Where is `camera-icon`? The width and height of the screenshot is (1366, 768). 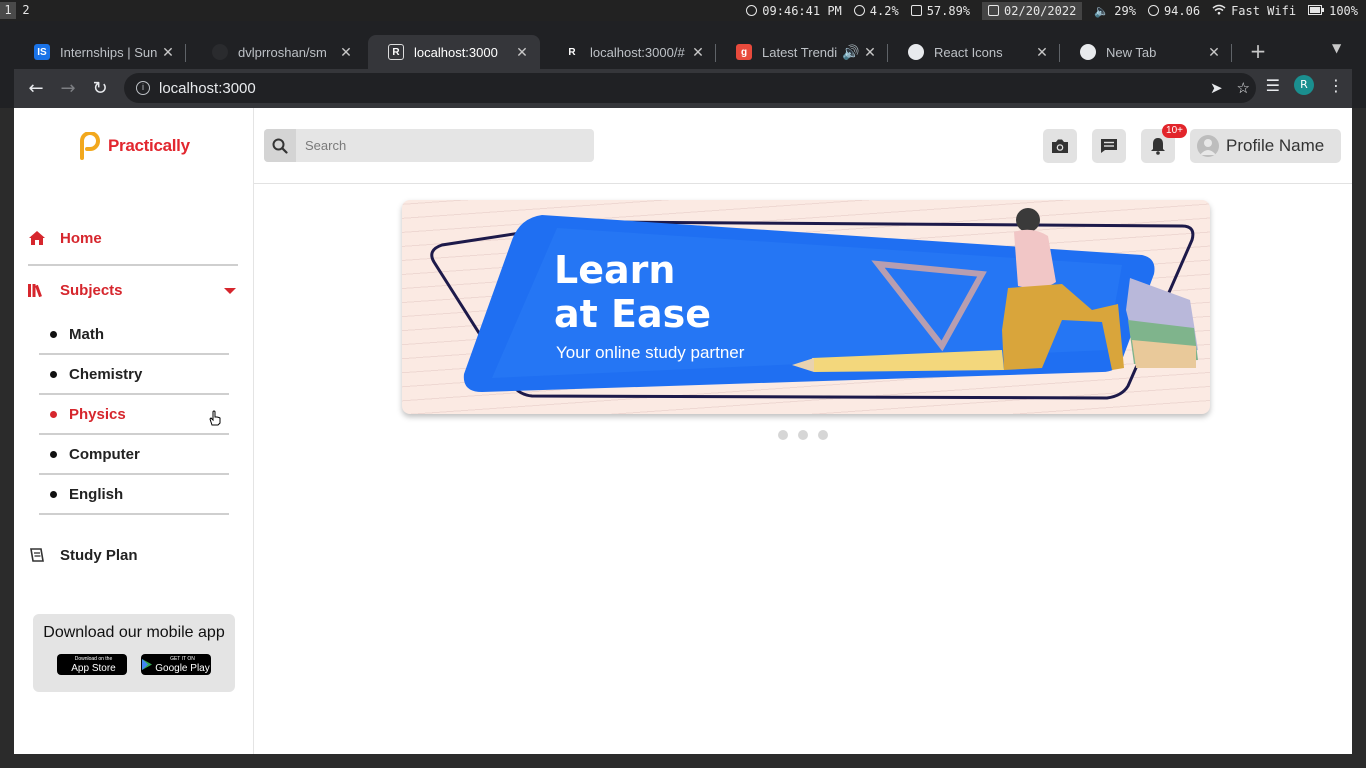
camera-icon is located at coordinates (1060, 146).